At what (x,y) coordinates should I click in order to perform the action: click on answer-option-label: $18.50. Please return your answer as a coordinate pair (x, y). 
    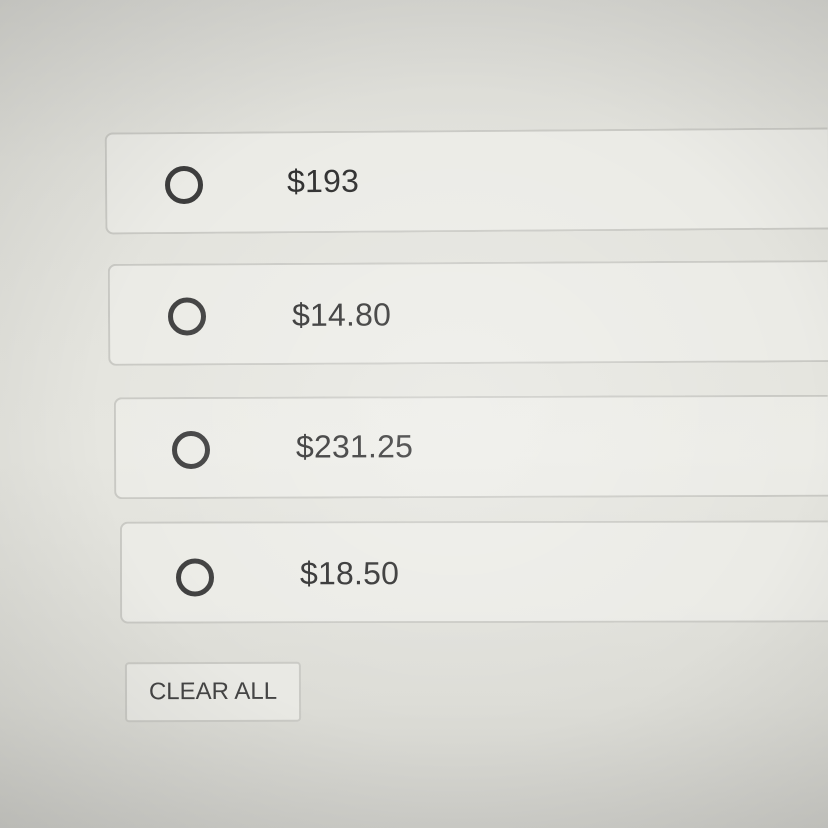
    Looking at the image, I should click on (349, 573).